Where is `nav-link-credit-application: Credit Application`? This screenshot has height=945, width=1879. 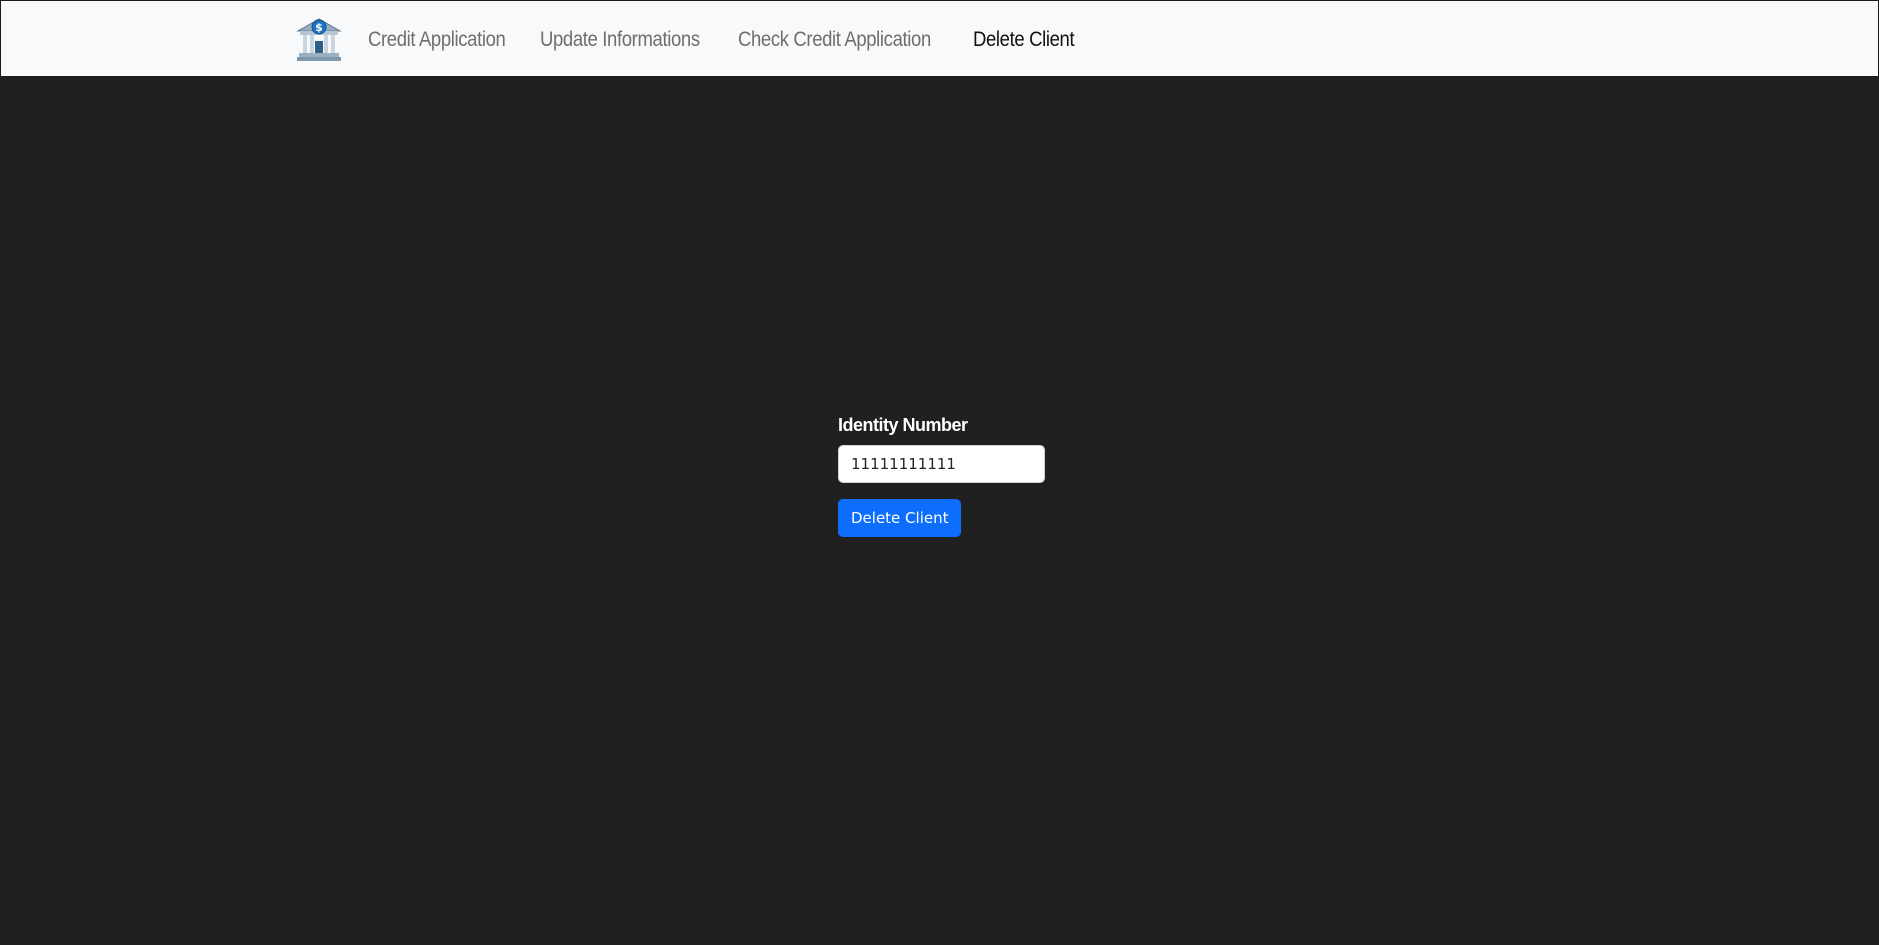 nav-link-credit-application: Credit Application is located at coordinates (437, 40).